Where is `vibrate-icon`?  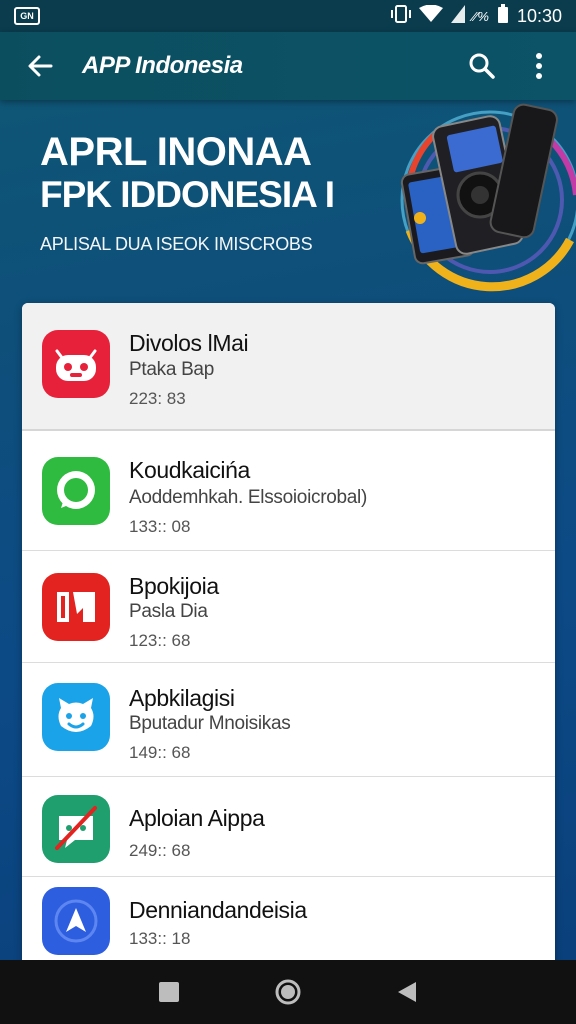
vibrate-icon is located at coordinates (401, 16).